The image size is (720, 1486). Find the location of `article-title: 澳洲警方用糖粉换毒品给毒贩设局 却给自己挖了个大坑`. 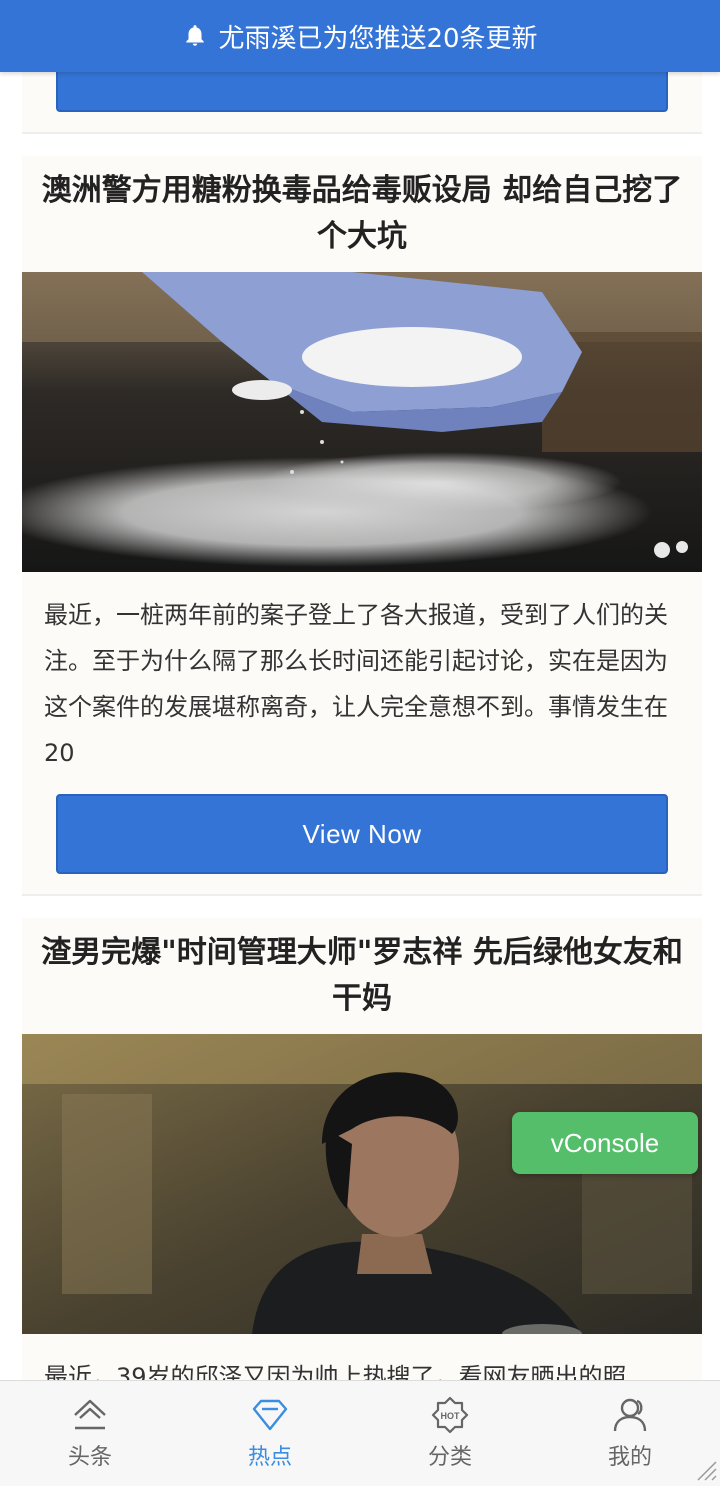

article-title: 澳洲警方用糖粉换毒品给毒贩设局 却给自己挖了个大坑 is located at coordinates (362, 208).